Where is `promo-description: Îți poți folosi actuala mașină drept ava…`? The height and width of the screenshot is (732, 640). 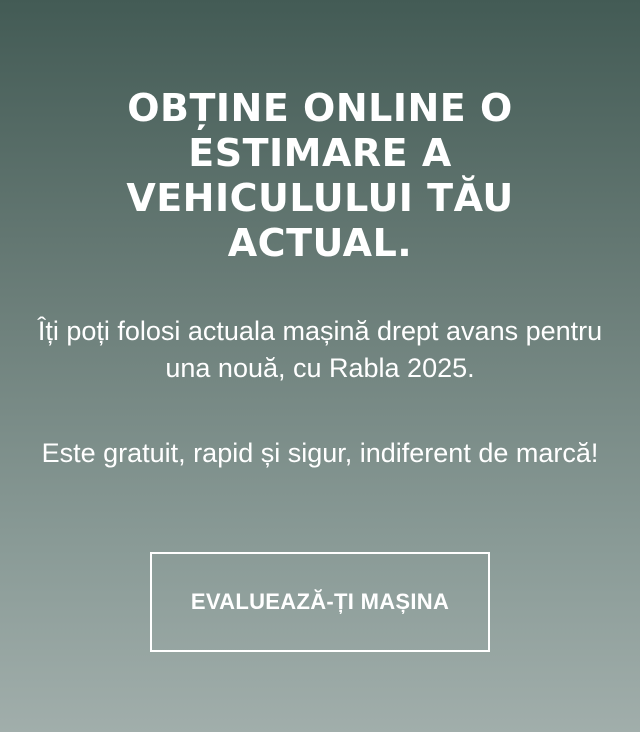 promo-description: Îți poți folosi actuala mașină drept ava… is located at coordinates (320, 349).